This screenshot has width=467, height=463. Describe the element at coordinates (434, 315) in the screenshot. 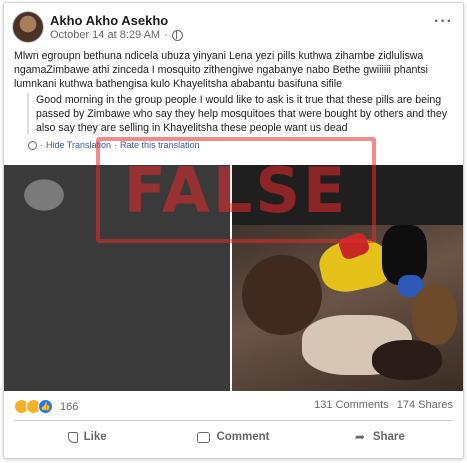

I see `patterned-garment` at that location.